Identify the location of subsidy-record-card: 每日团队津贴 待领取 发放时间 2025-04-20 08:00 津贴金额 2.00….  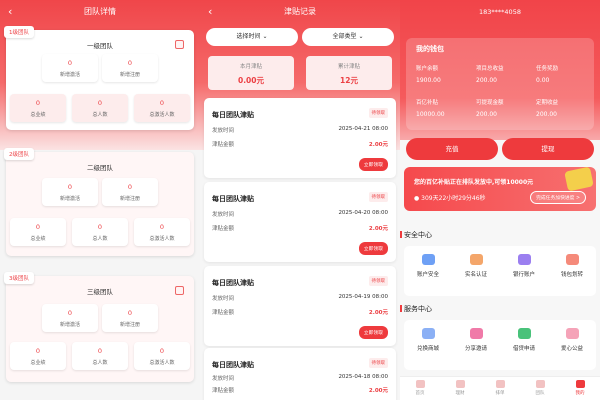
(300, 222).